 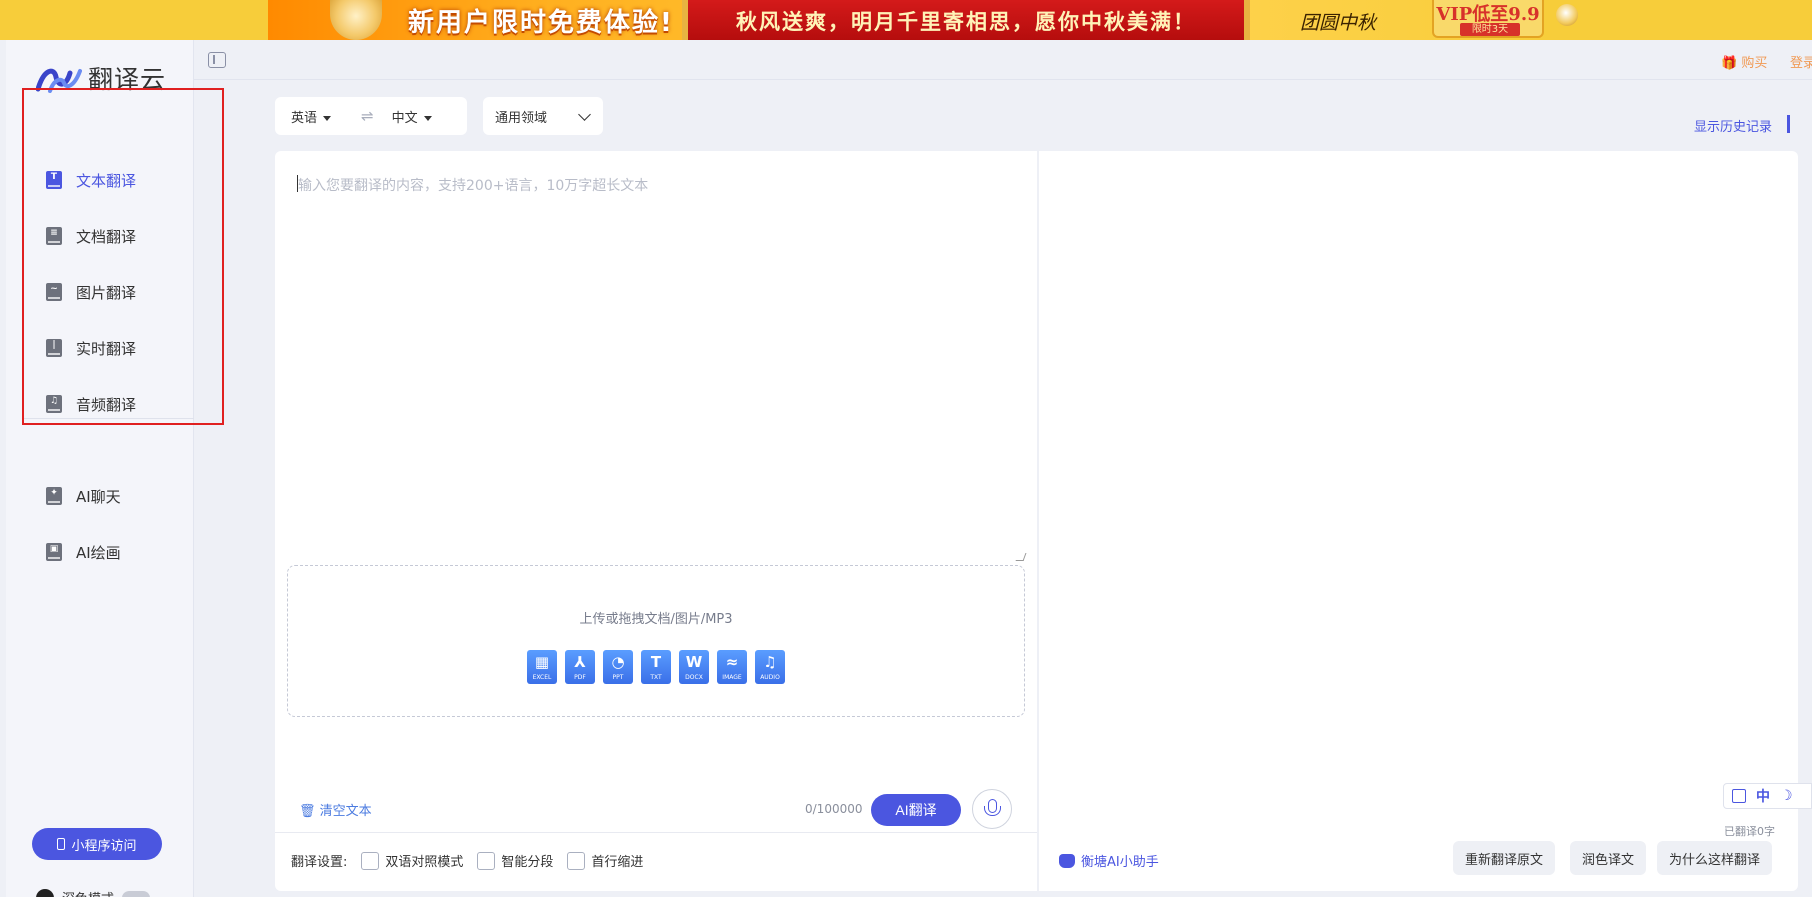 I want to click on polish-translation-button: 润色译文, so click(x=1608, y=858).